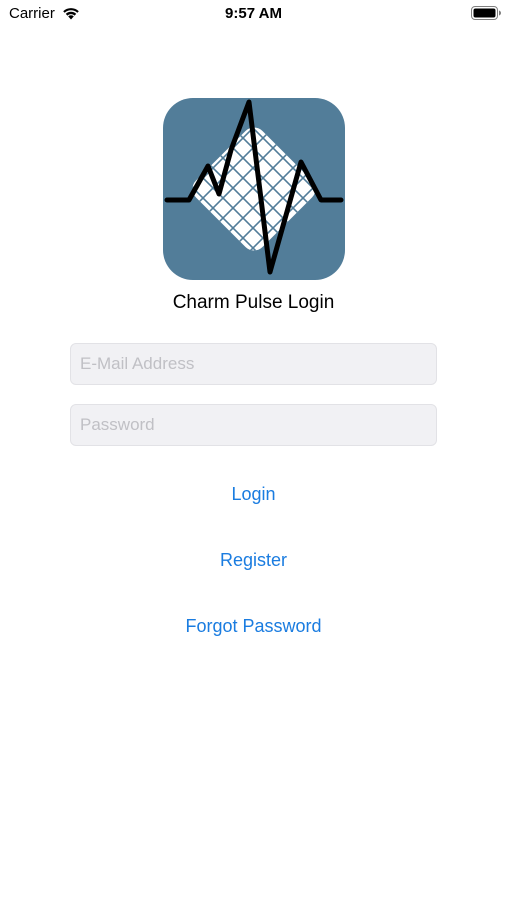 This screenshot has width=507, height=900. I want to click on status-bar: Carrier 9:57 AM, so click(253, 14).